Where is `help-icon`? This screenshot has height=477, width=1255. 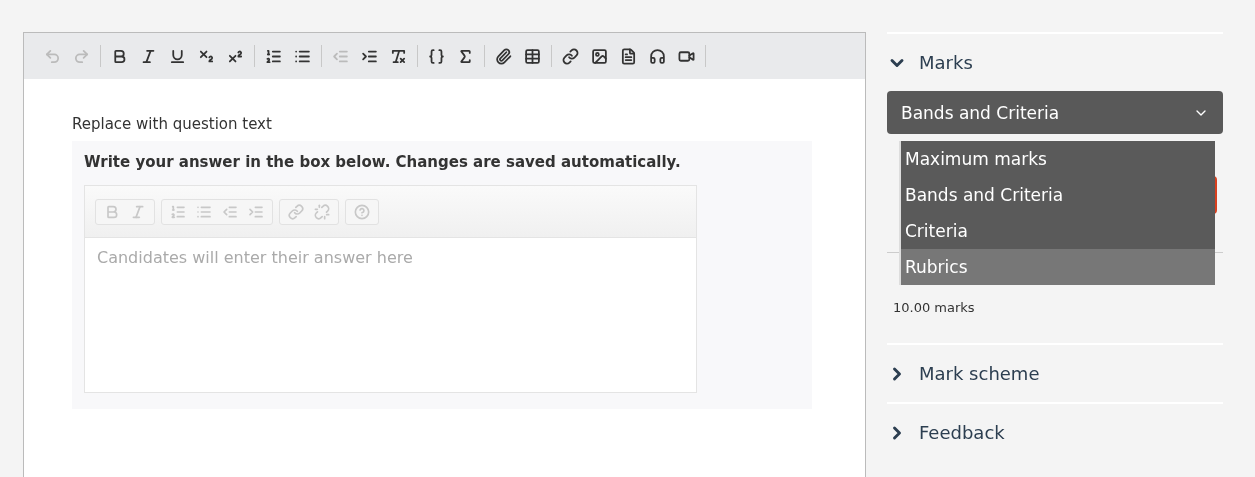 help-icon is located at coordinates (362, 211).